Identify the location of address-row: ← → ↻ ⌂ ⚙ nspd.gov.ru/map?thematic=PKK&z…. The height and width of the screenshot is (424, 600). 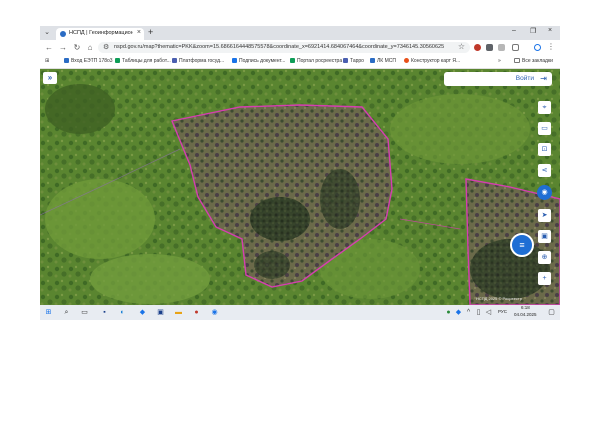
(300, 48).